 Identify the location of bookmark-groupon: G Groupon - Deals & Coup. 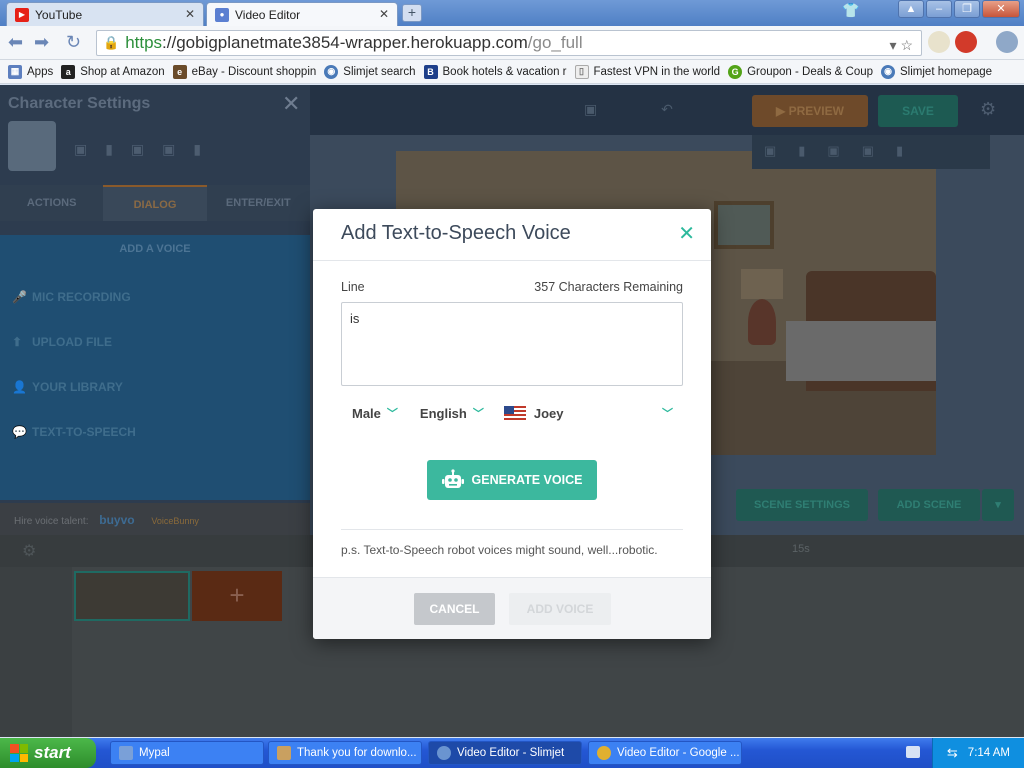
(800, 71).